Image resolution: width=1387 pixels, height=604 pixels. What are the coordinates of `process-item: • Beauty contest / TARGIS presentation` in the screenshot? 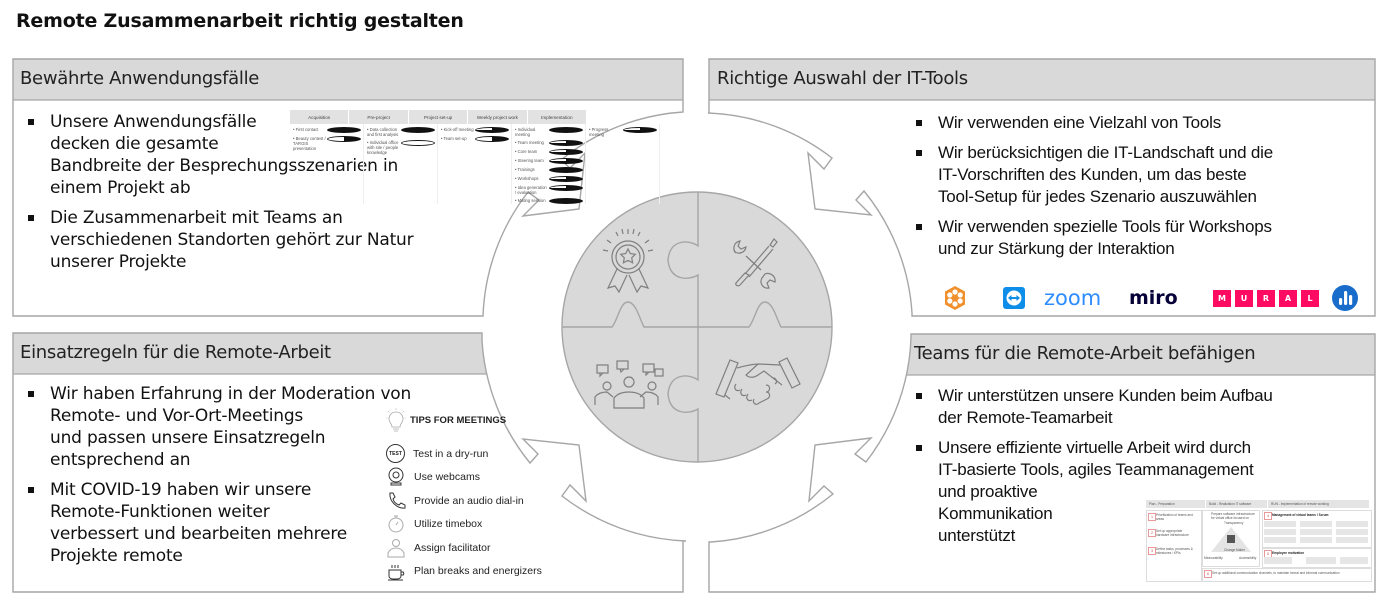 It's located at (327, 143).